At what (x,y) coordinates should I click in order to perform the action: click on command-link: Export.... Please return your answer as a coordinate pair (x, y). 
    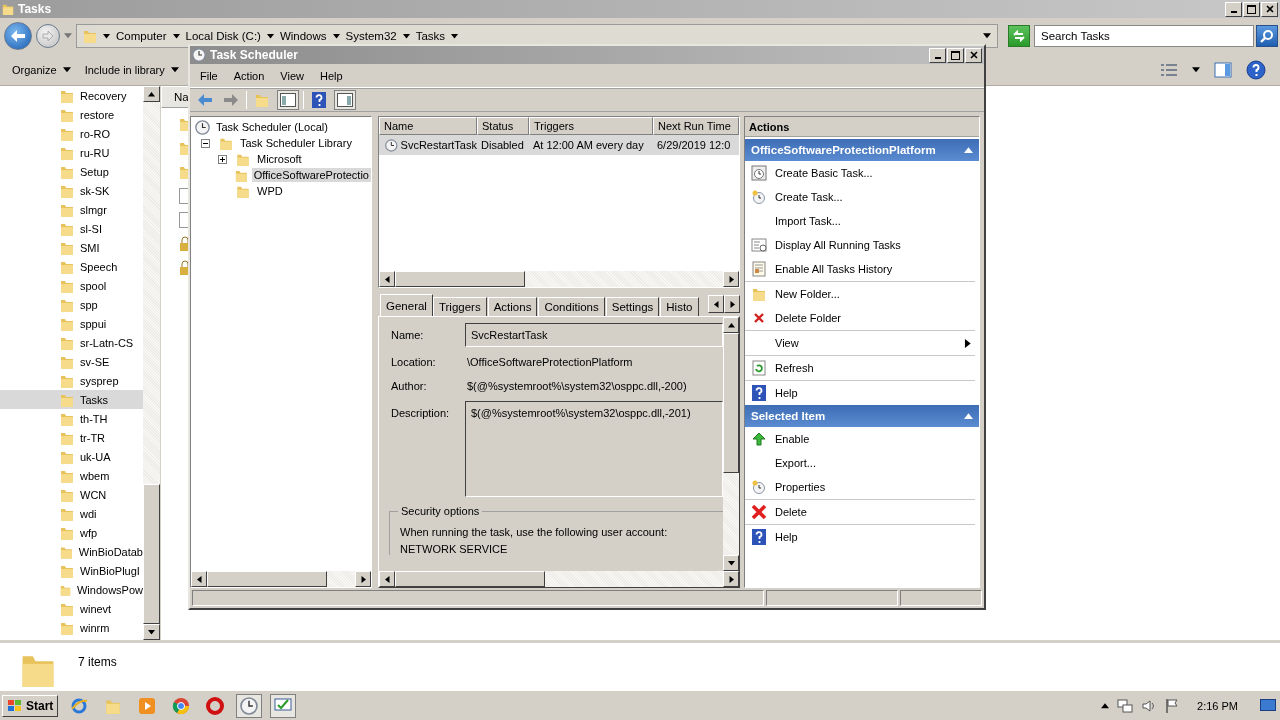
    Looking at the image, I should click on (860, 463).